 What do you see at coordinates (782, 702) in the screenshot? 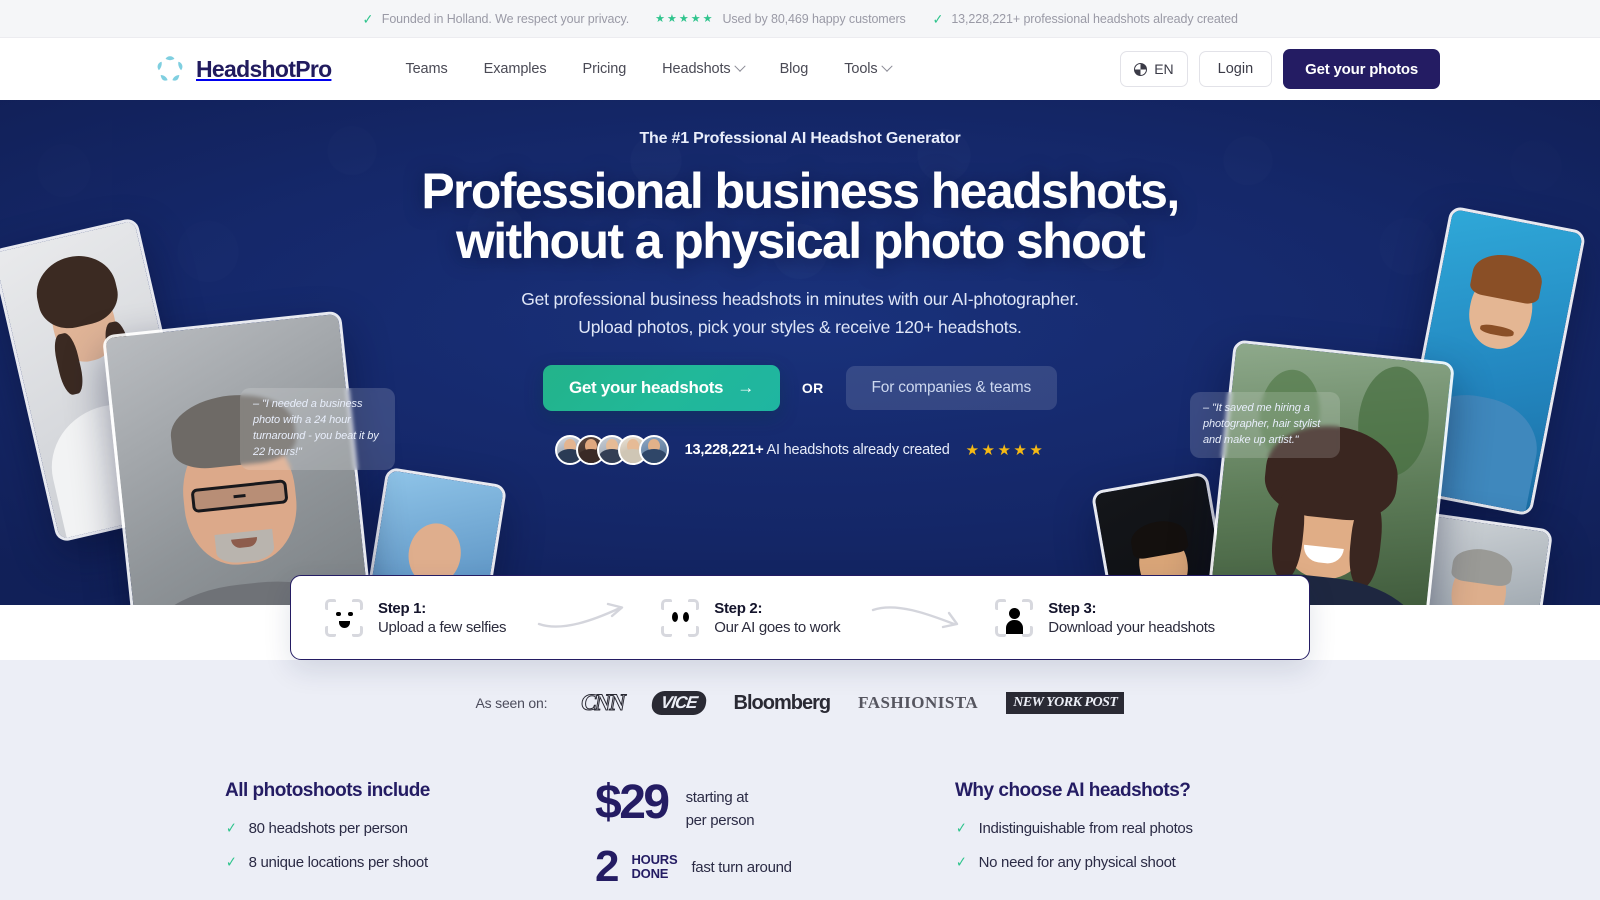
I see `press-logo-bloomberg: Bloomberg` at bounding box center [782, 702].